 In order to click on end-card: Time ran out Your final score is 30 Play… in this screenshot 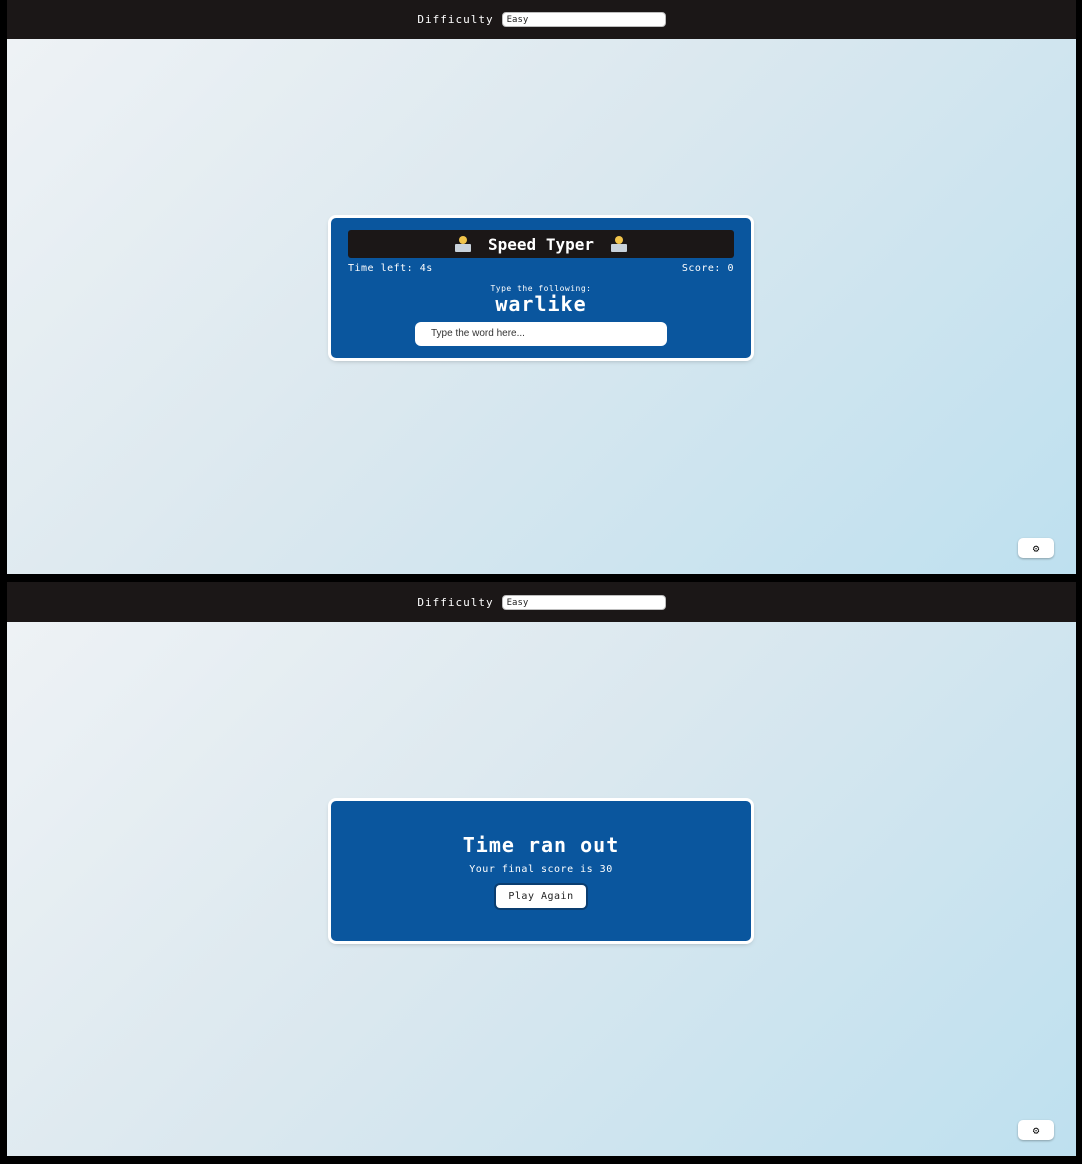, I will do `click(541, 871)`.